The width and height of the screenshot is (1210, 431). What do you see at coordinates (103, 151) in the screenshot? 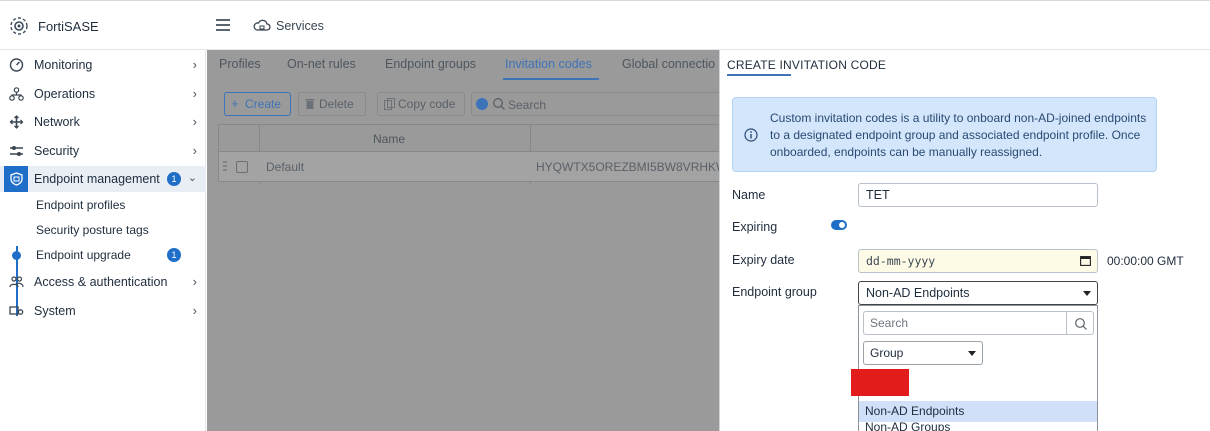
I see `sidebar-item-security: Security ›` at bounding box center [103, 151].